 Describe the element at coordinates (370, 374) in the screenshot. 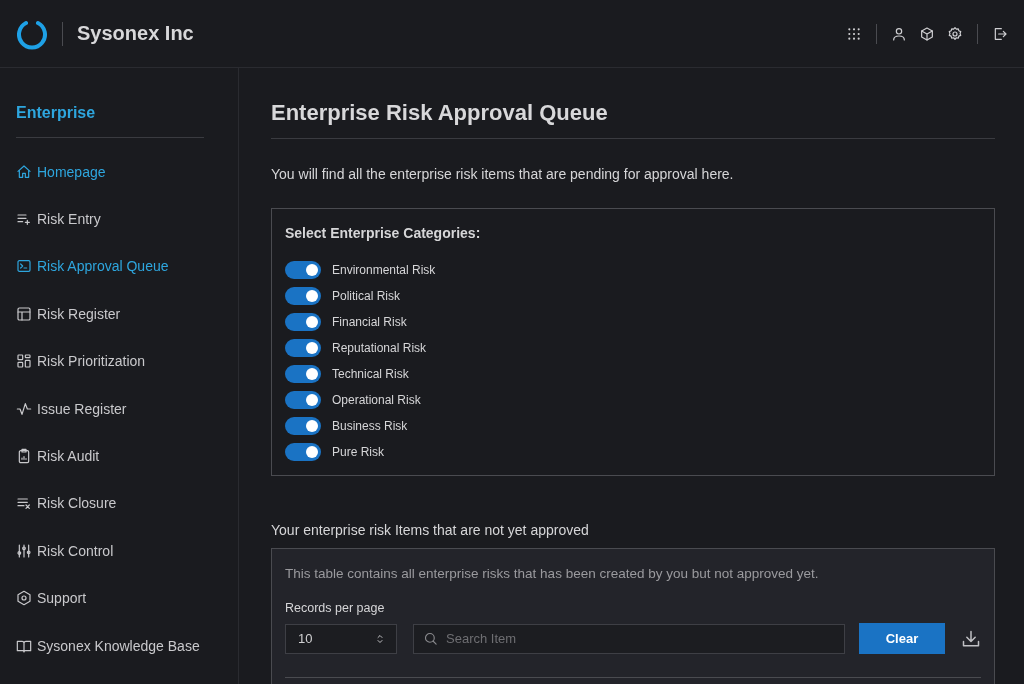

I see `category-label: Technical Risk` at that location.